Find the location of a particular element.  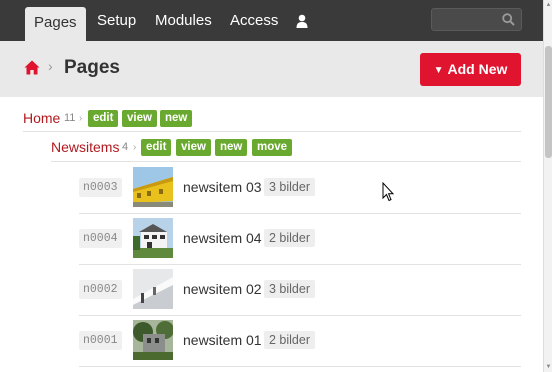

tree-newsitems-arrow-icon: › is located at coordinates (135, 147).